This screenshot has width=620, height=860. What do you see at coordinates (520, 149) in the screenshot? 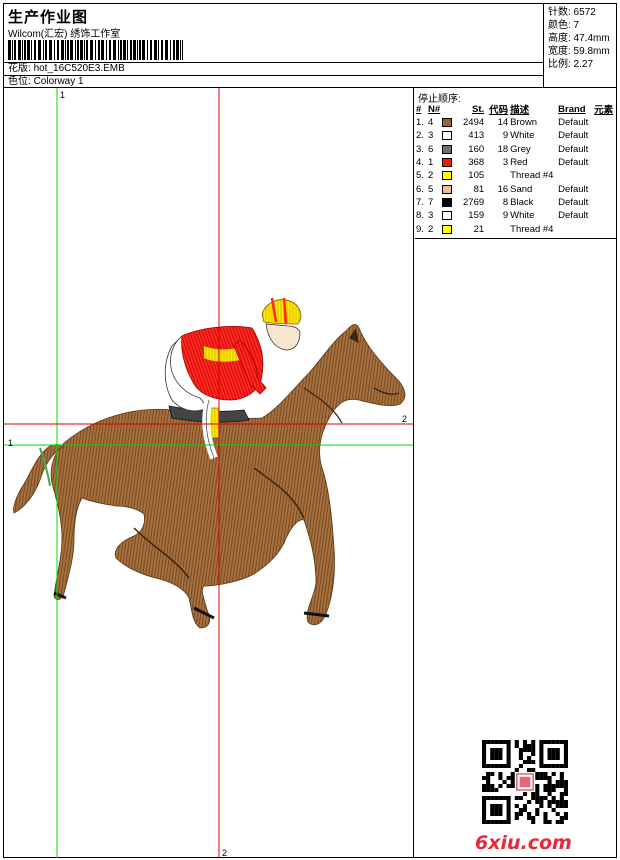
I see `row-description: Grey` at bounding box center [520, 149].